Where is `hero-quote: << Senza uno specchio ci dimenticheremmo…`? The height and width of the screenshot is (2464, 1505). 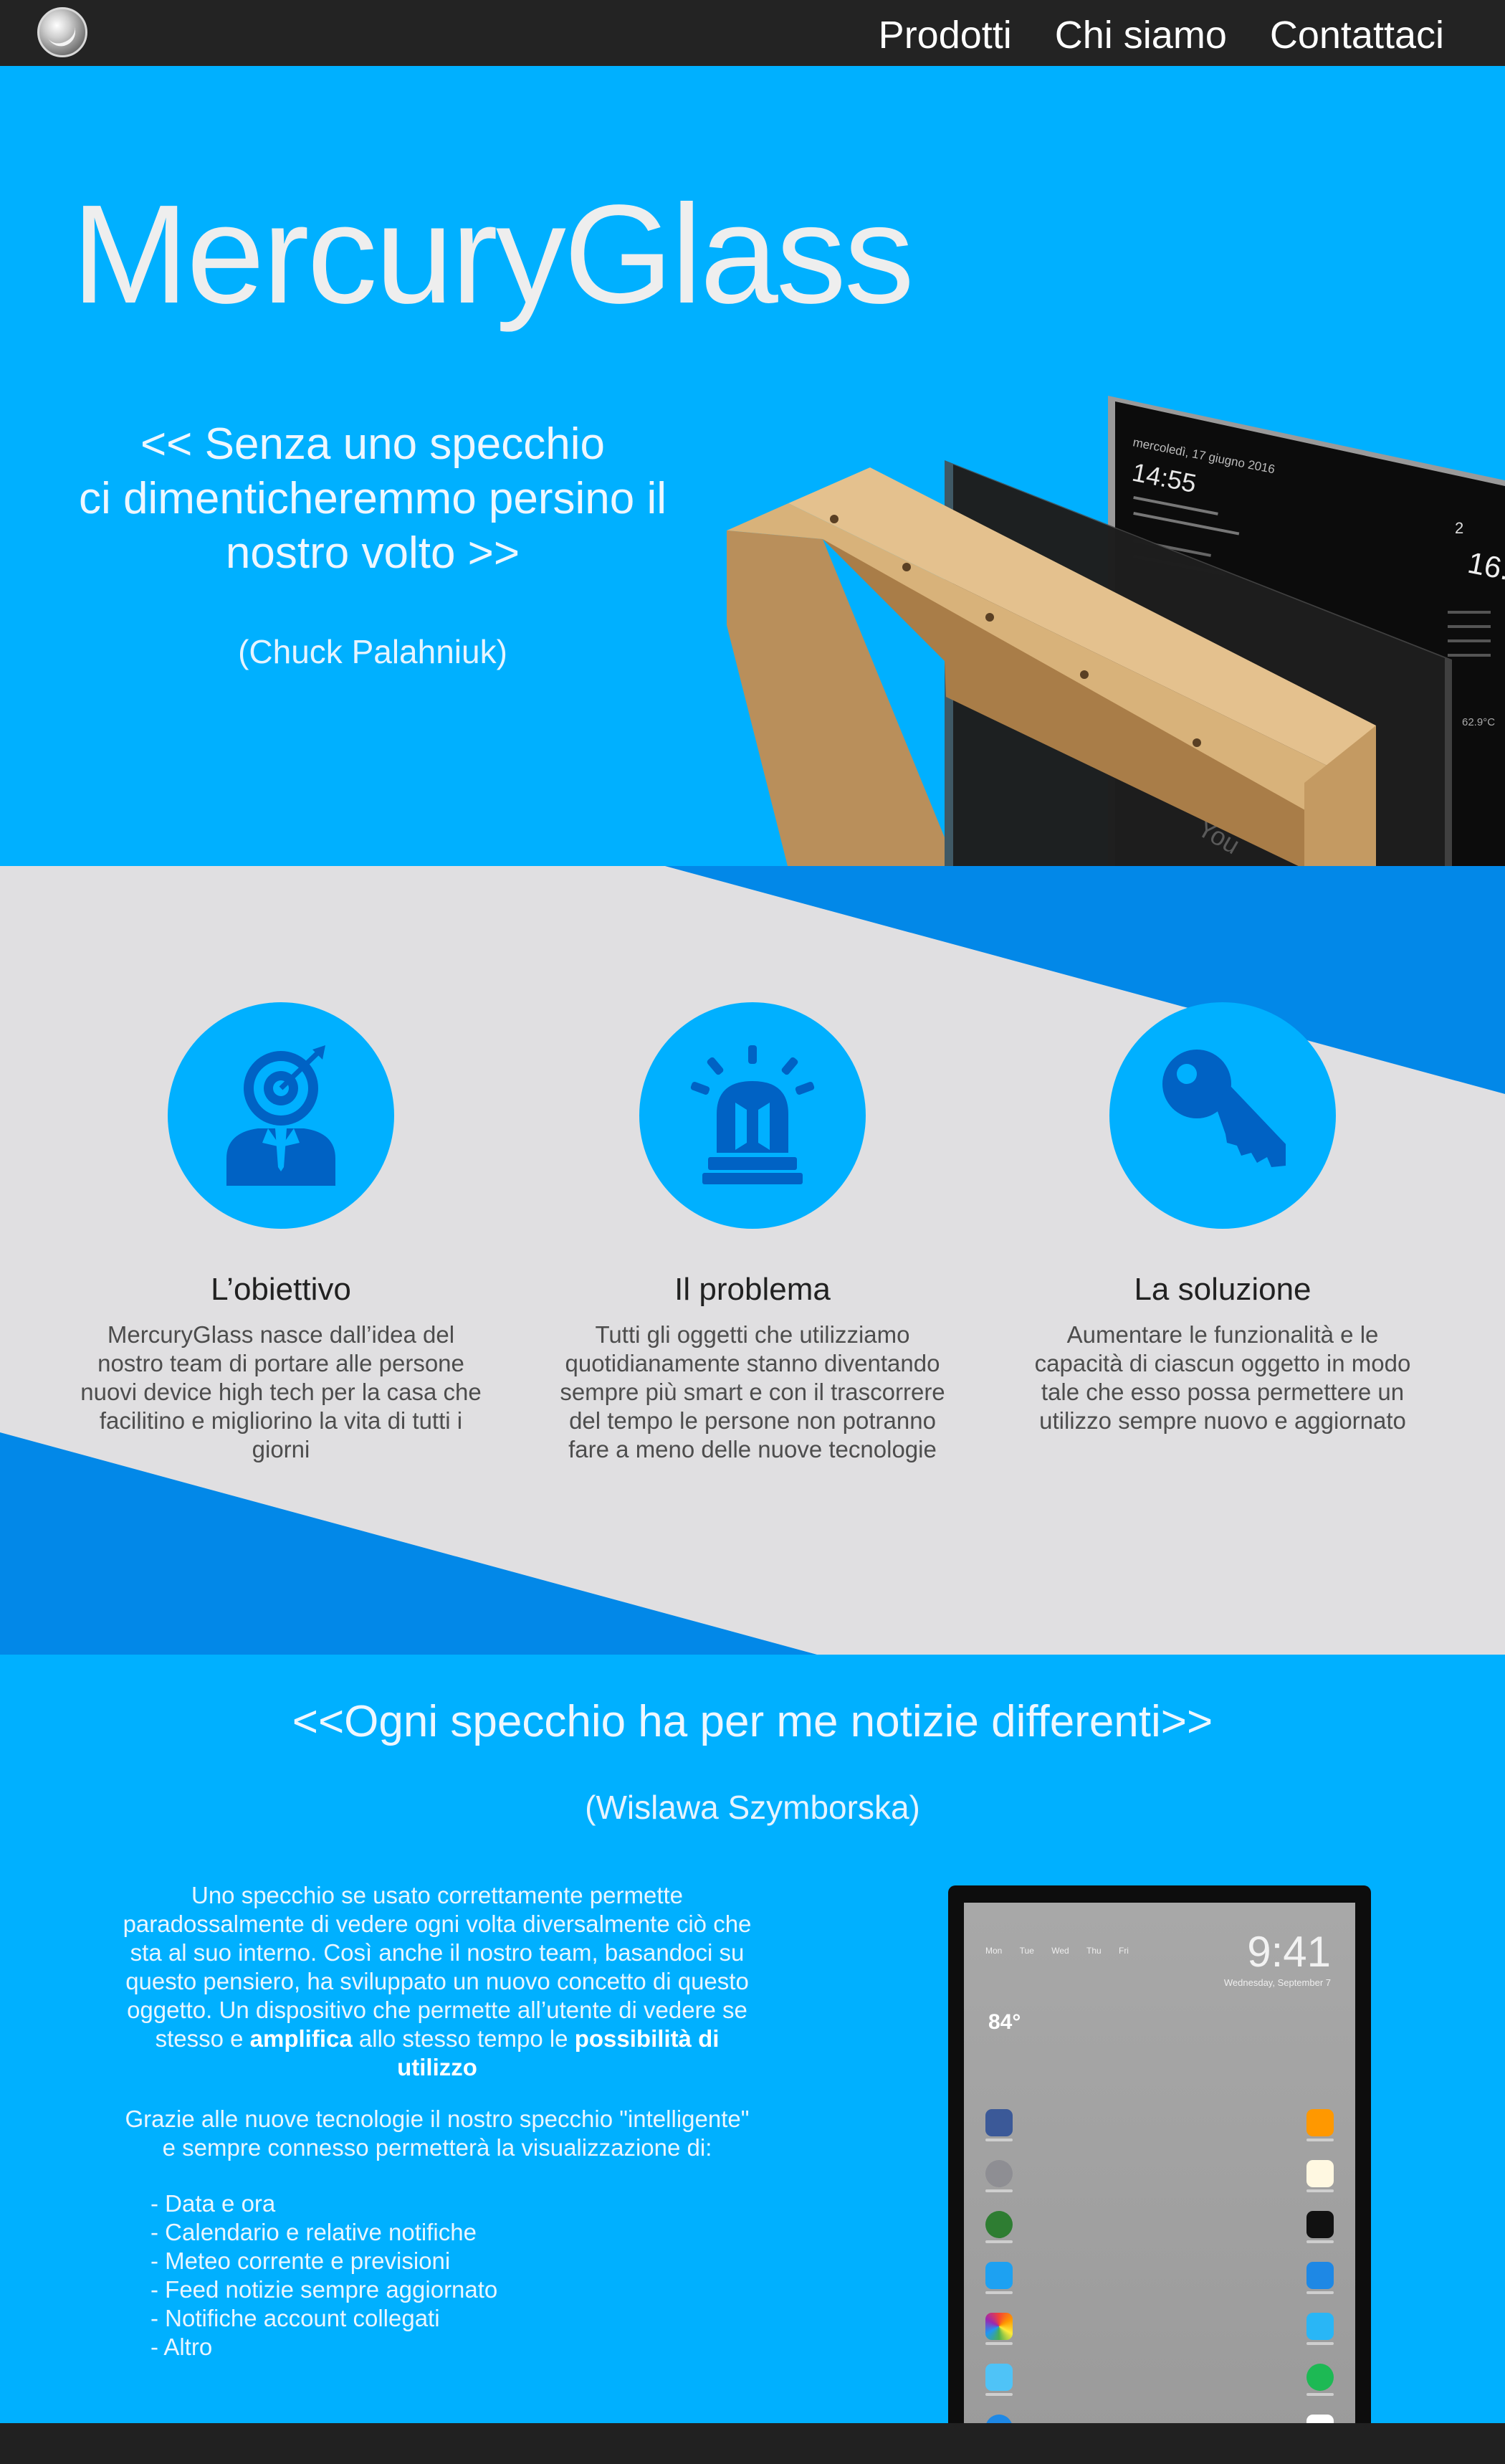
hero-quote: << Senza uno specchio ci dimenticheremmo… is located at coordinates (373, 499).